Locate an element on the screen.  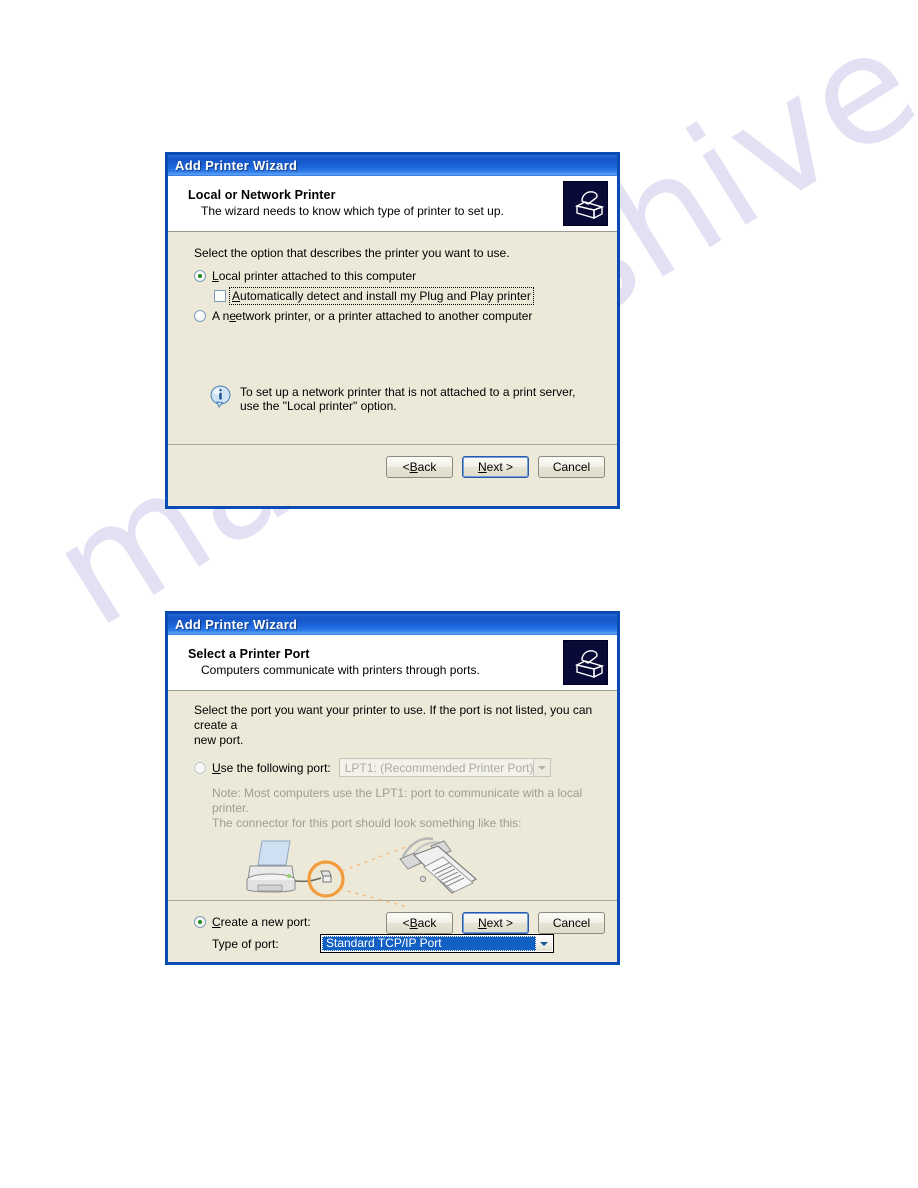
checkbox-auto-detect is located at coordinates (220, 296).